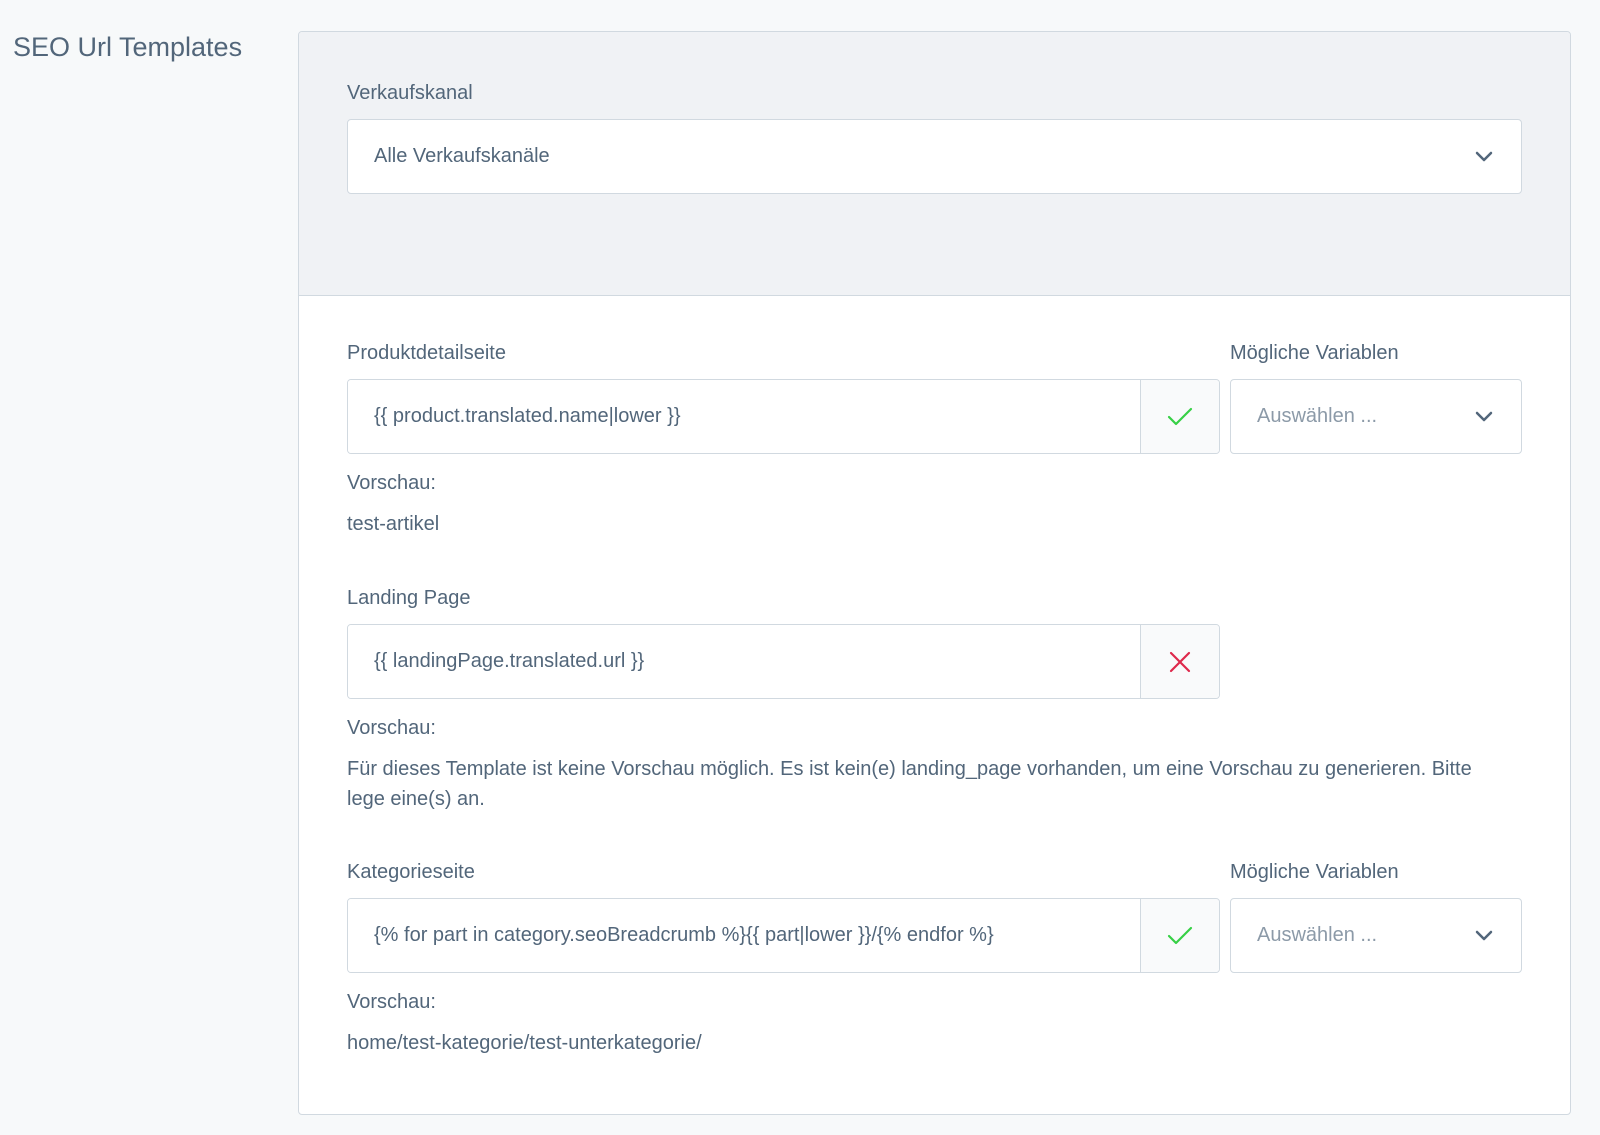 This screenshot has width=1600, height=1135. I want to click on x-icon, so click(1180, 661).